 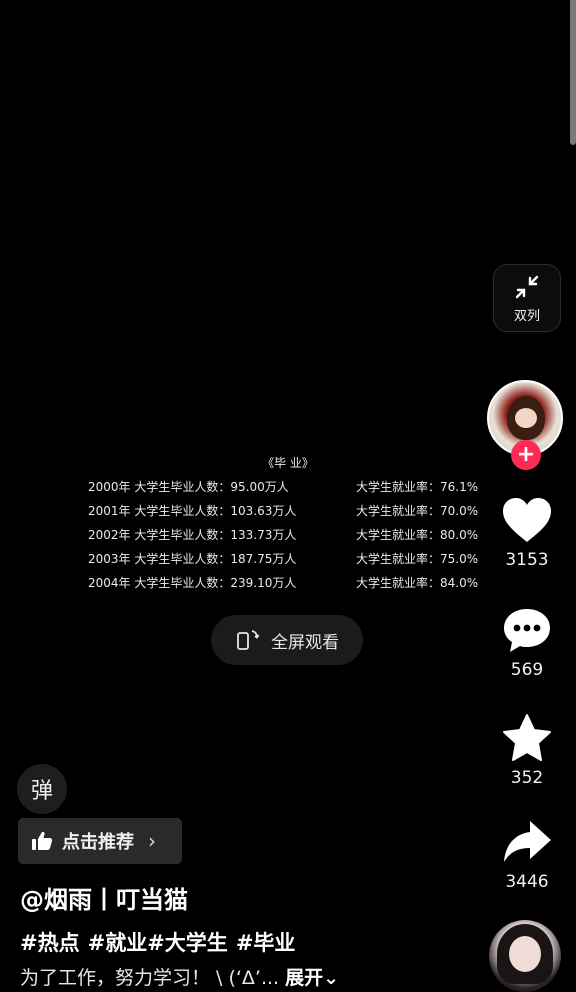 I want to click on author-name: @烟雨丨叮当猫, so click(x=104, y=897).